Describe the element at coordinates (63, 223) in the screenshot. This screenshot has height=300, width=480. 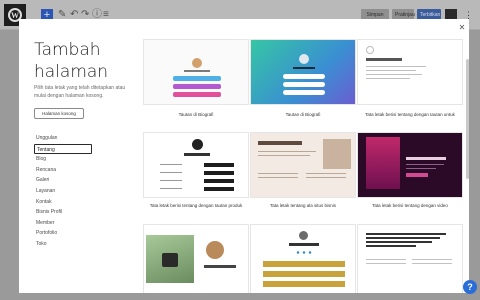
I see `category-item: Member` at that location.